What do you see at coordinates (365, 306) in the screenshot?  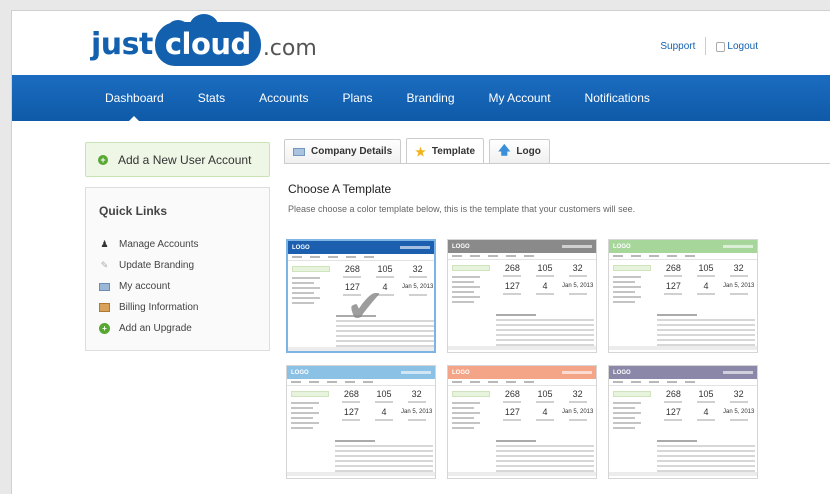 I see `checkmark-icon: ✔` at bounding box center [365, 306].